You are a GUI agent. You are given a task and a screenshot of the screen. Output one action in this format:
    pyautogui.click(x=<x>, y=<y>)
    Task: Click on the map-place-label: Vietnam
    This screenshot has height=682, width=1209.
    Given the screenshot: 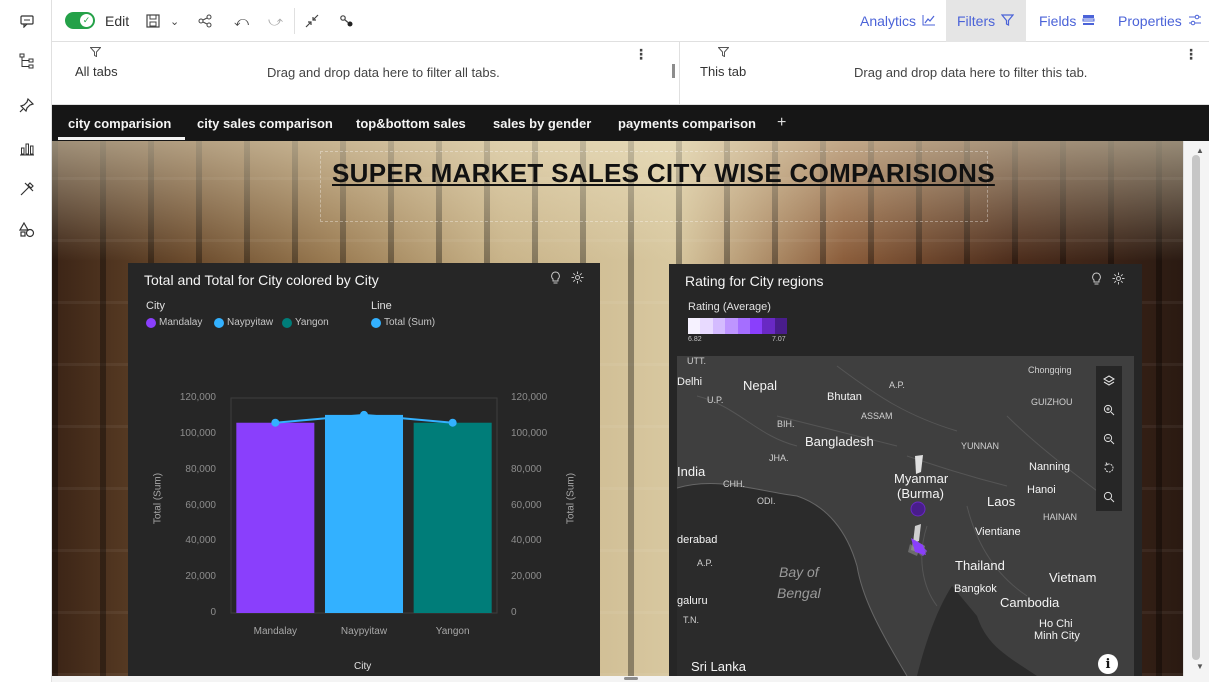 What is the action you would take?
    pyautogui.click(x=1073, y=577)
    